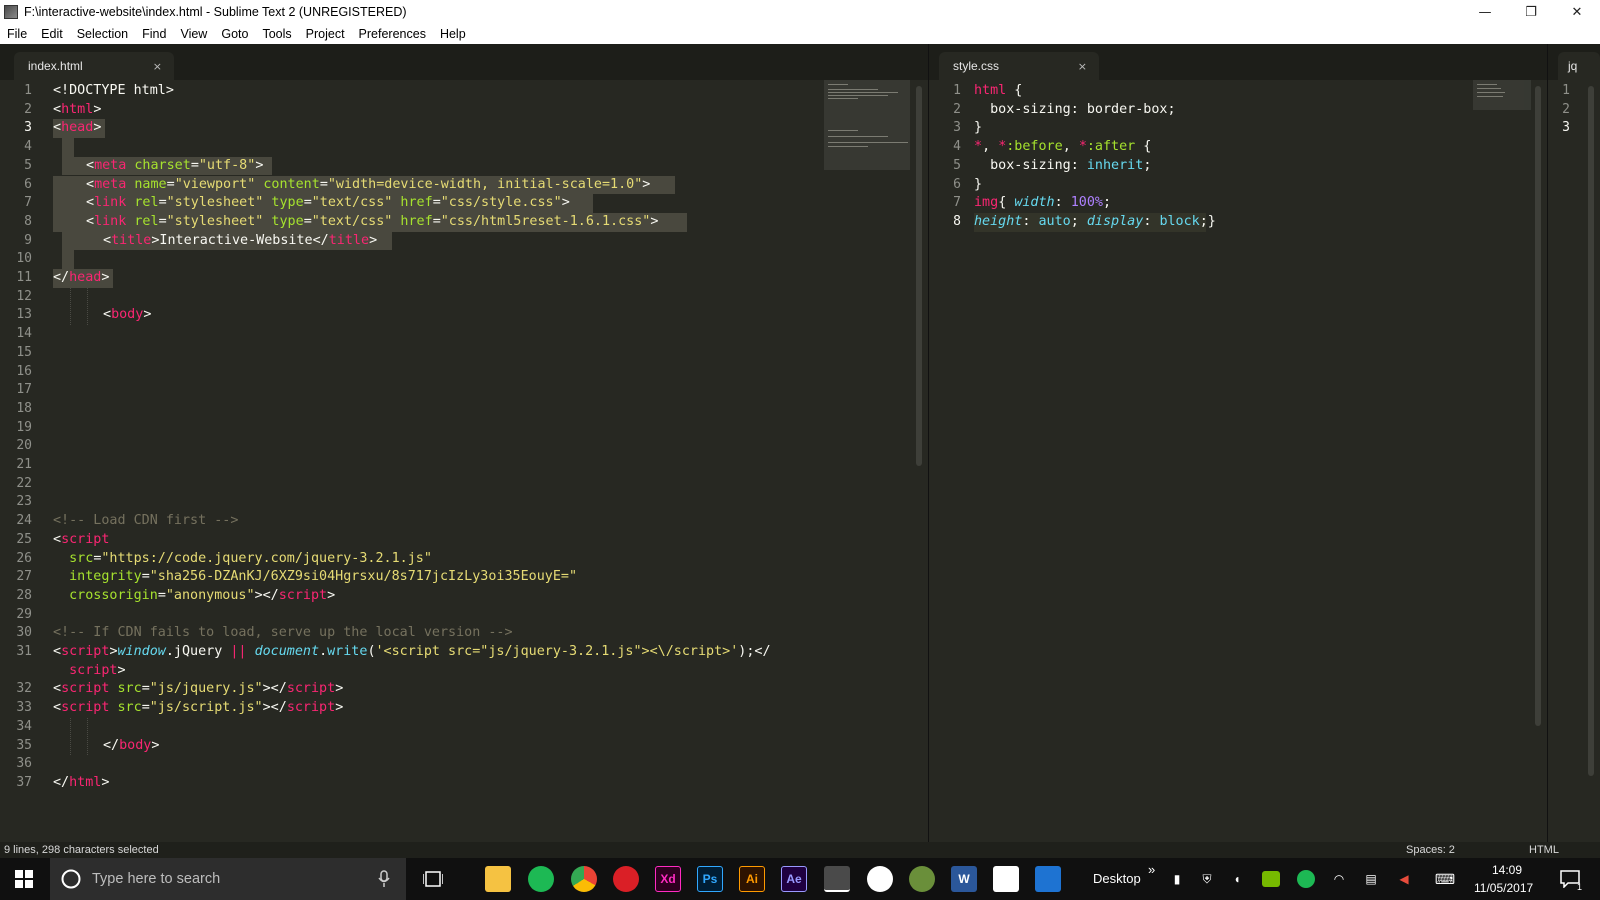  What do you see at coordinates (498, 879) in the screenshot?
I see `file-explorer-icon` at bounding box center [498, 879].